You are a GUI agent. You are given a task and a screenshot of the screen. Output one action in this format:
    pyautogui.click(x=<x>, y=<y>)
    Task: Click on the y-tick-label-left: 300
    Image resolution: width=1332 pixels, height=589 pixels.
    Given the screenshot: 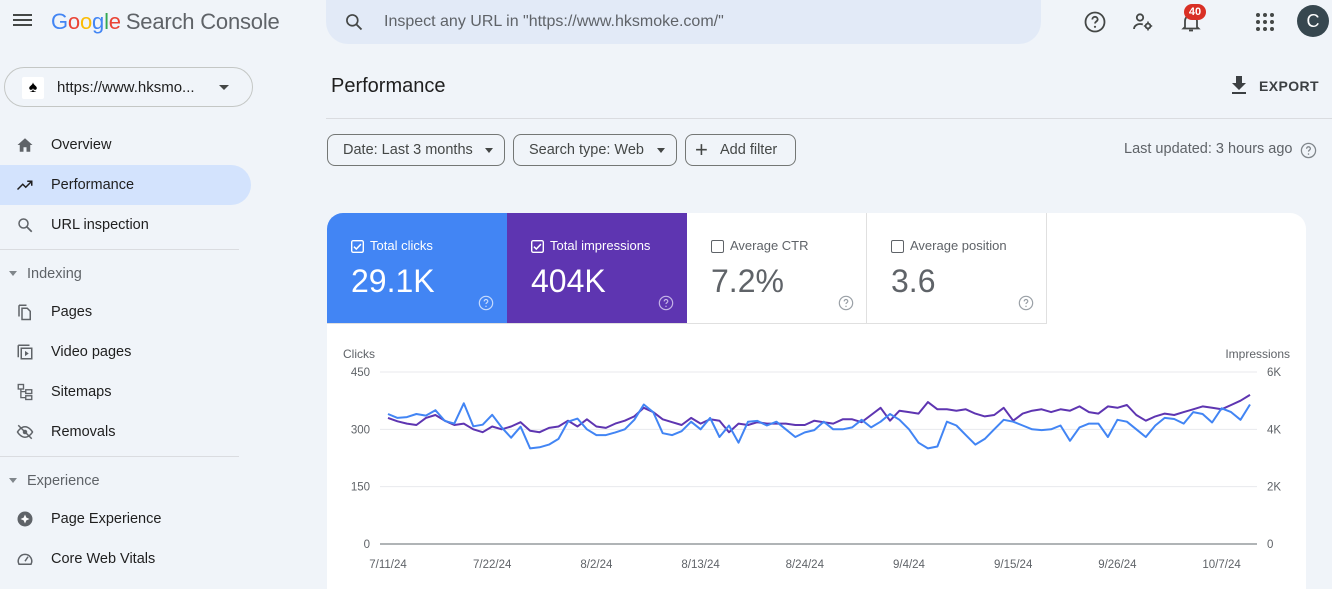 What is the action you would take?
    pyautogui.click(x=360, y=430)
    